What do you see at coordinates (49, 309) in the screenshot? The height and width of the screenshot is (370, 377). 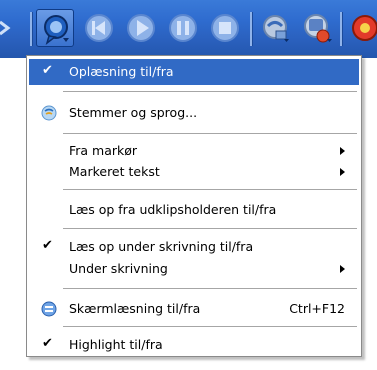 I see `screen-icon` at bounding box center [49, 309].